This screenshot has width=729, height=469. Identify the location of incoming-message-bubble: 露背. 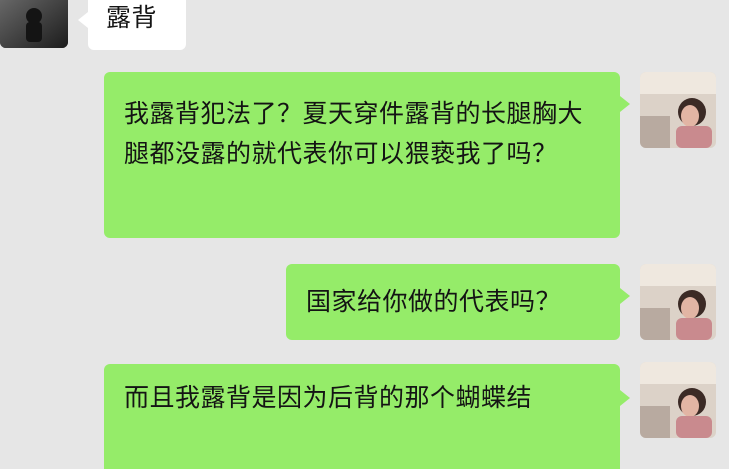
(137, 25).